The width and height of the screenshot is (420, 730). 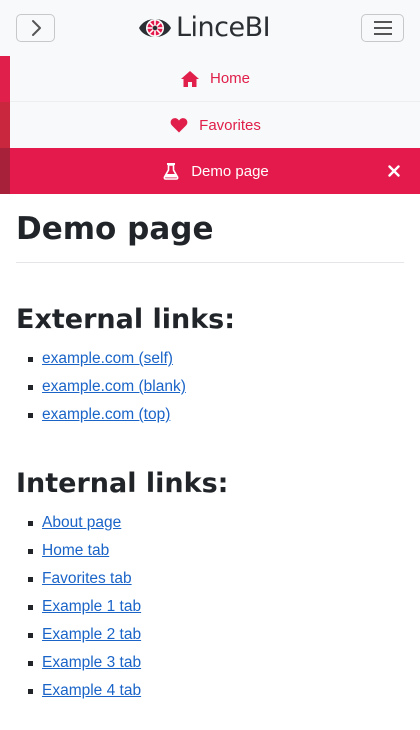 What do you see at coordinates (230, 171) in the screenshot?
I see `nav-item-label: Demo page` at bounding box center [230, 171].